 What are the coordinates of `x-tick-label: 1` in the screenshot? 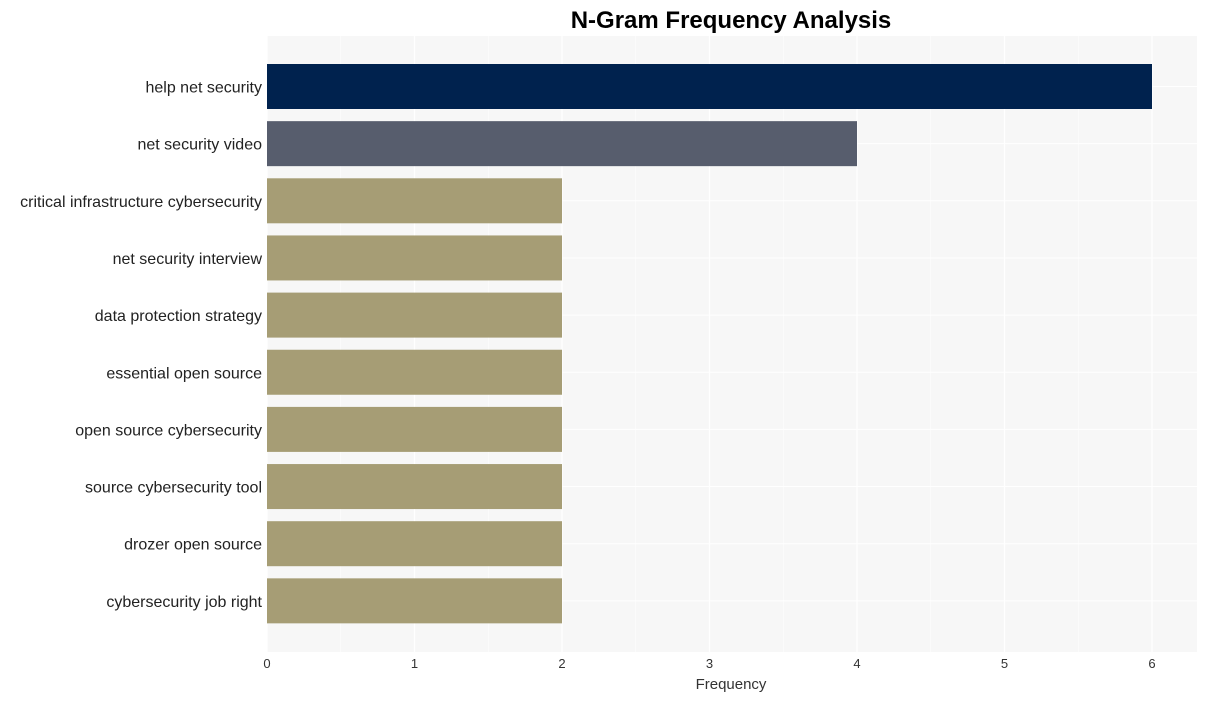 It's located at (414, 663).